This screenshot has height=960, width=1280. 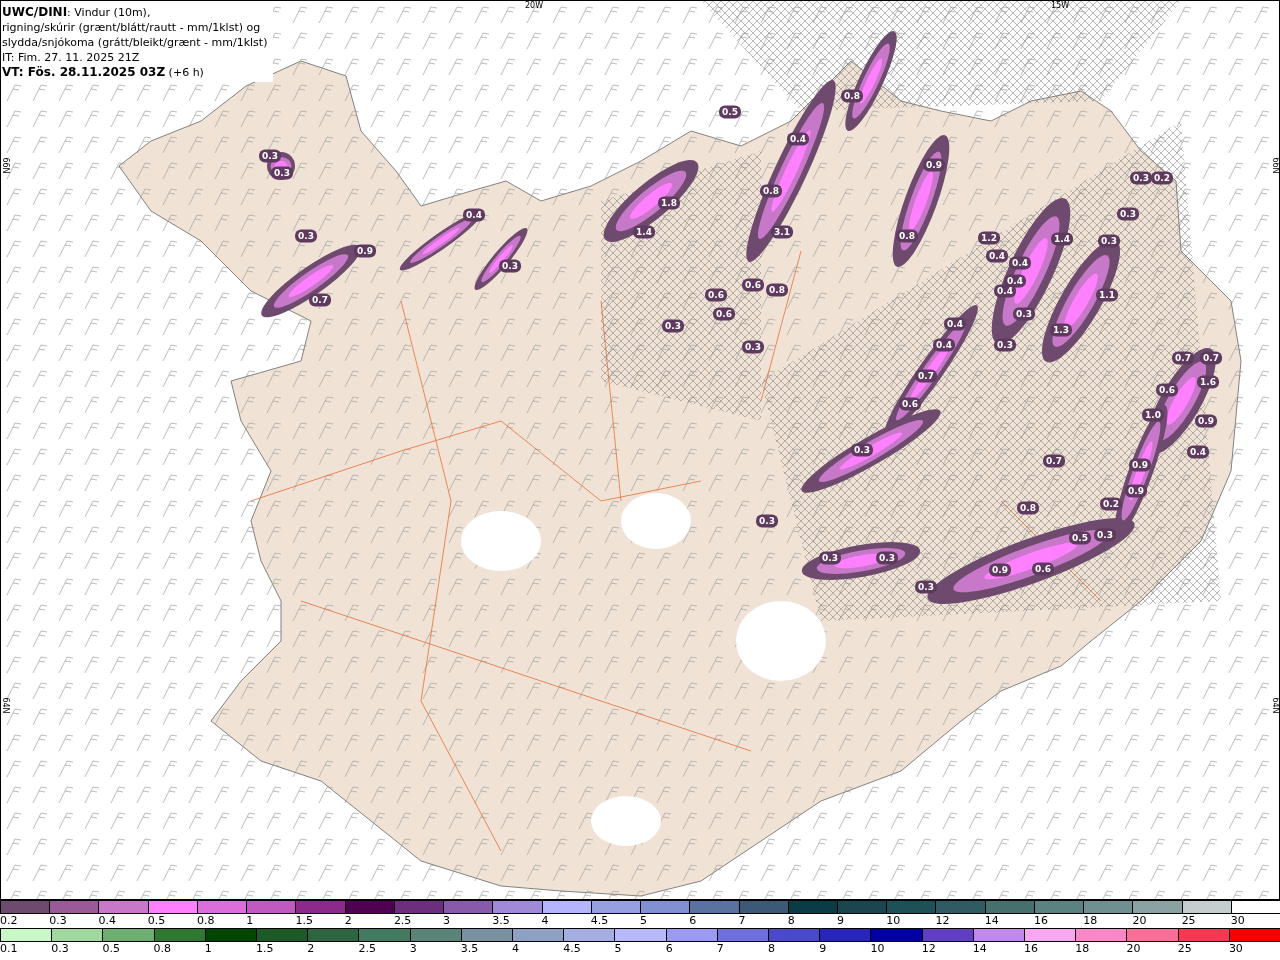 I want to click on legend-label: 6, so click(x=669, y=949).